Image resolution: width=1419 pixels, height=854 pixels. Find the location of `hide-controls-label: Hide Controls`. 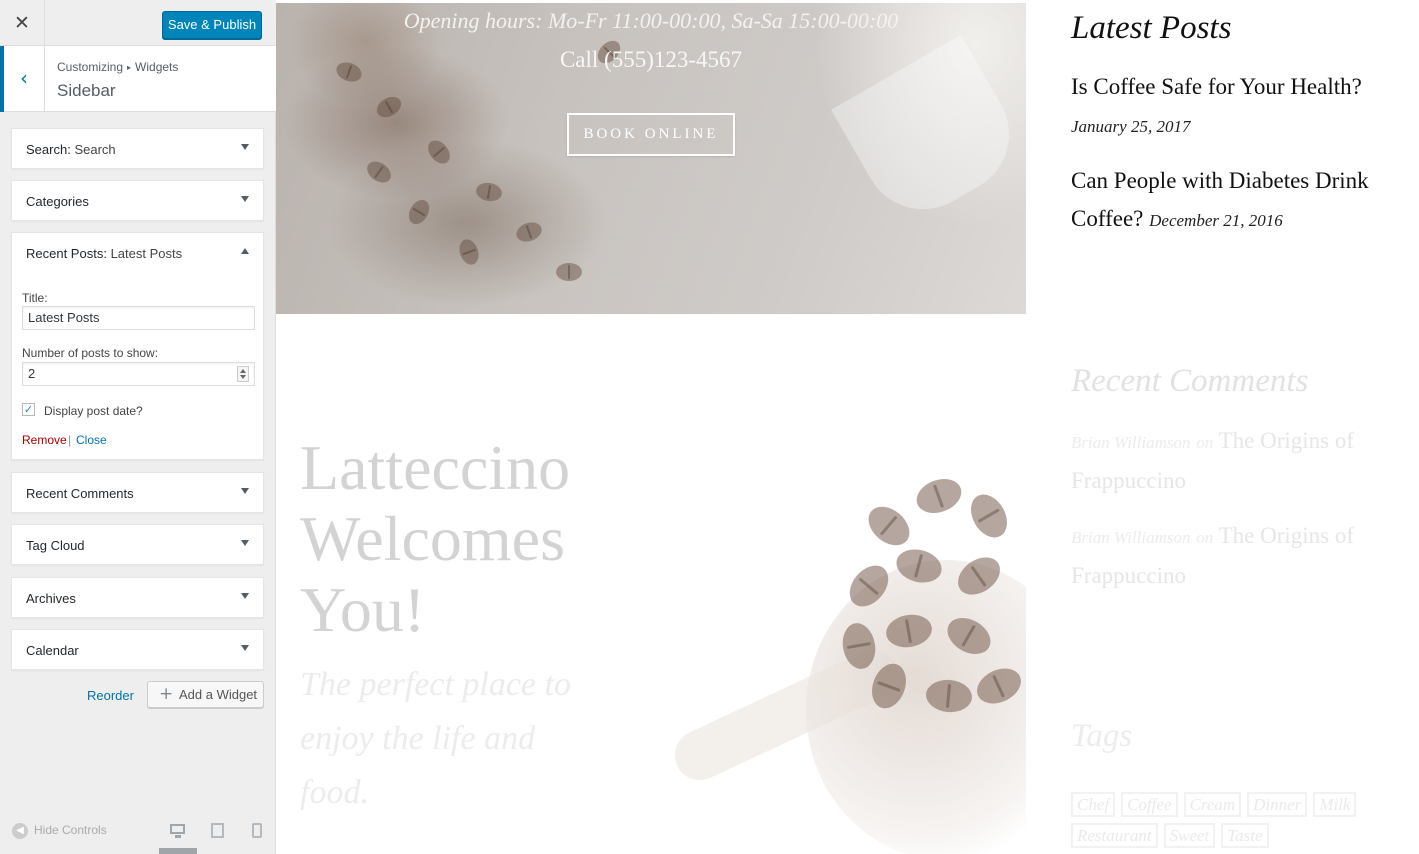

hide-controls-label: Hide Controls is located at coordinates (70, 830).